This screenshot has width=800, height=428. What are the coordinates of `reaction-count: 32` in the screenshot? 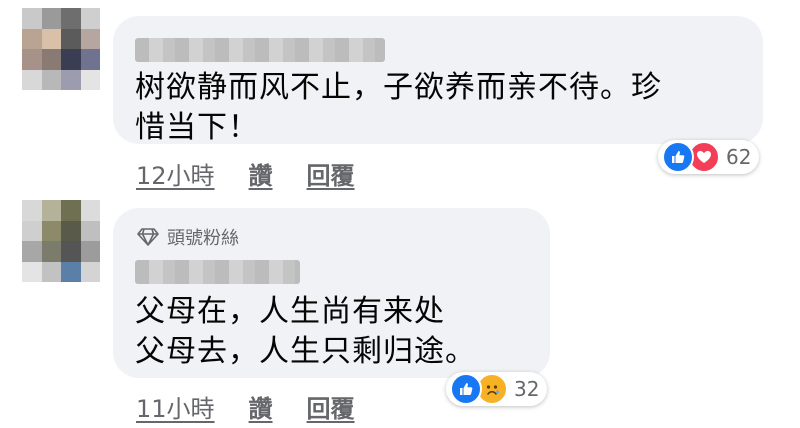 It's located at (527, 389).